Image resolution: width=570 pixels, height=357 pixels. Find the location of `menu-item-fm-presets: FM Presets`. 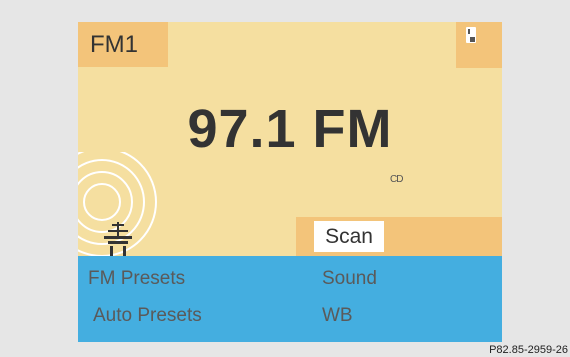

menu-item-fm-presets: FM Presets is located at coordinates (136, 279).